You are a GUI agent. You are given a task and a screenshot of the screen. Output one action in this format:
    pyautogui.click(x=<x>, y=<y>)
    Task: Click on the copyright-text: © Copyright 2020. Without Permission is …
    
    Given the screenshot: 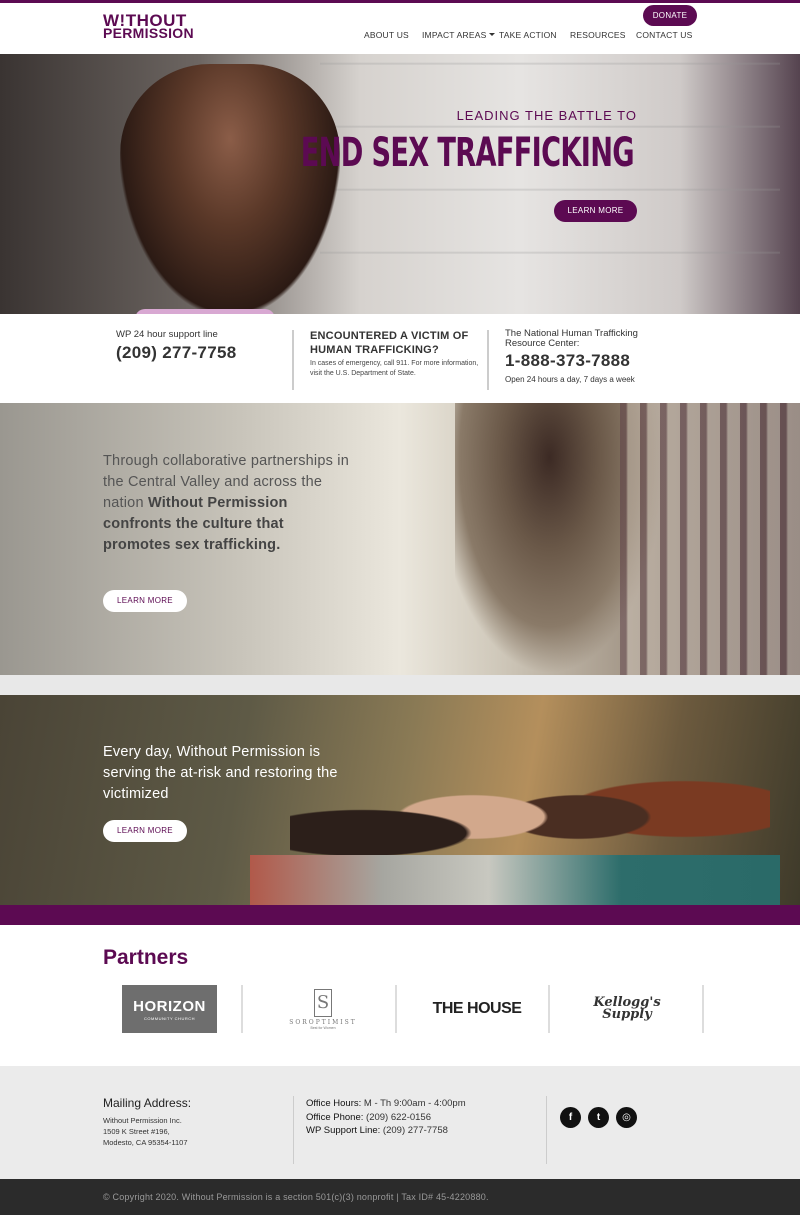 What is the action you would take?
    pyautogui.click(x=296, y=1197)
    